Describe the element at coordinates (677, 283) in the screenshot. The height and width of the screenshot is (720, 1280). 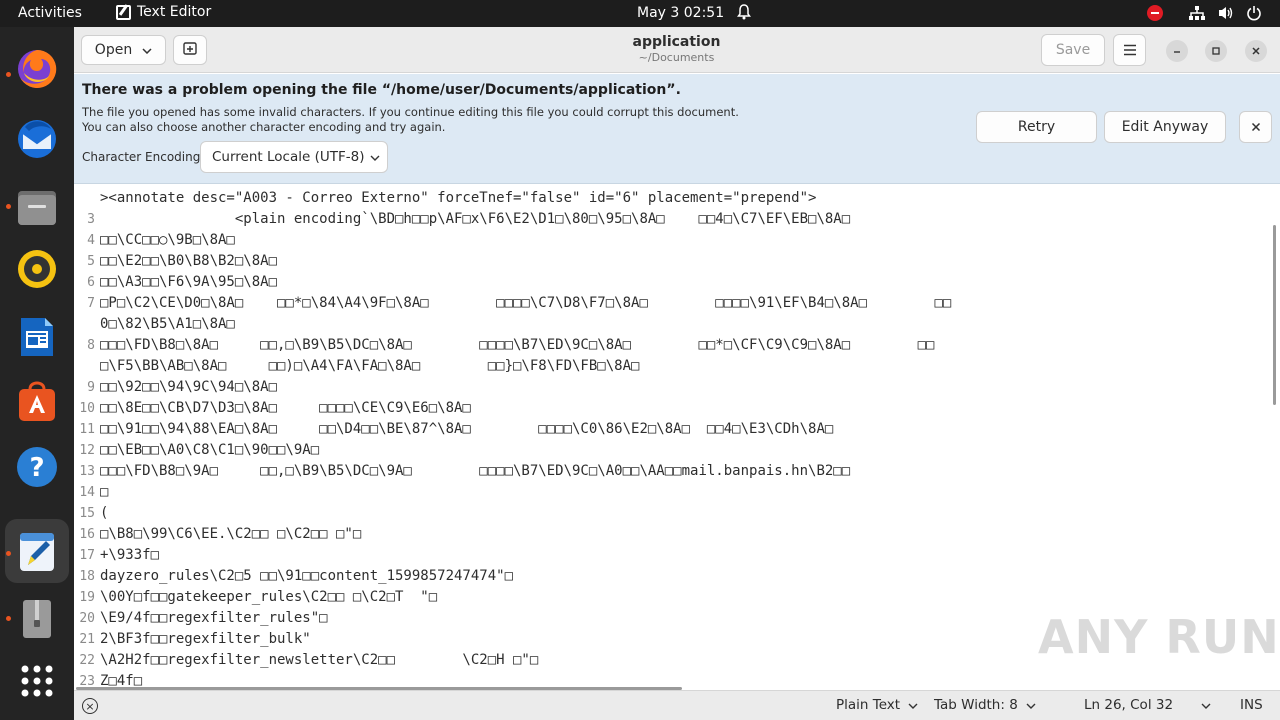
I see `text-line: 6 □□\A3□□\F6\9A\95□\8A□` at that location.